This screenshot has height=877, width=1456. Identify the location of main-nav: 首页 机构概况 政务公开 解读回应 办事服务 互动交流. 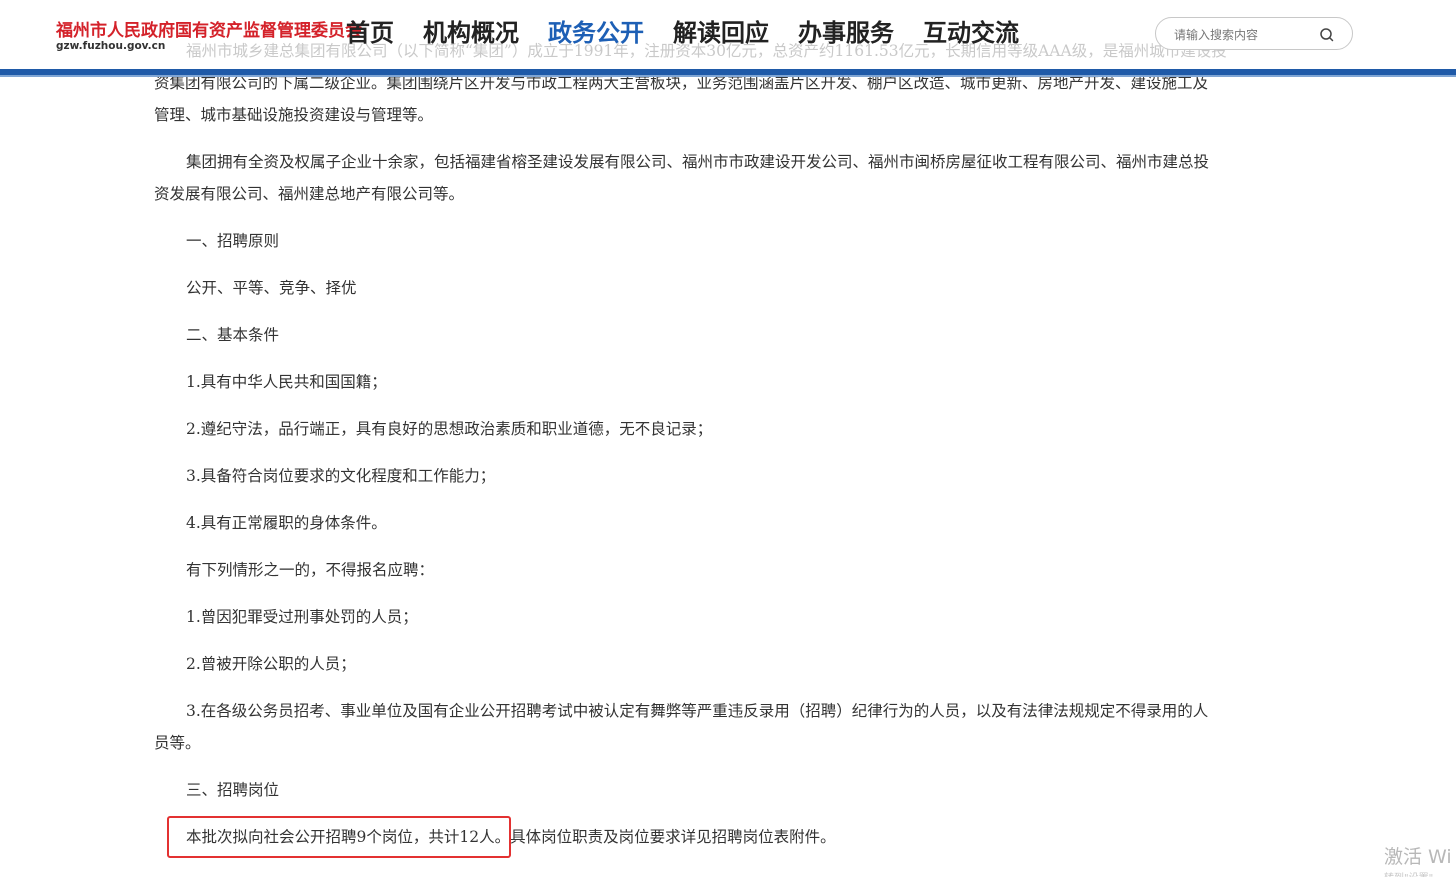
(697, 33).